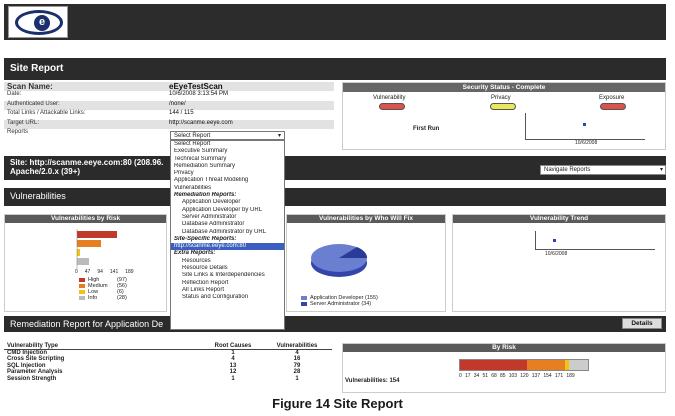 The width and height of the screenshot is (675, 416). I want to click on col-header: Root Causes, so click(233, 346).